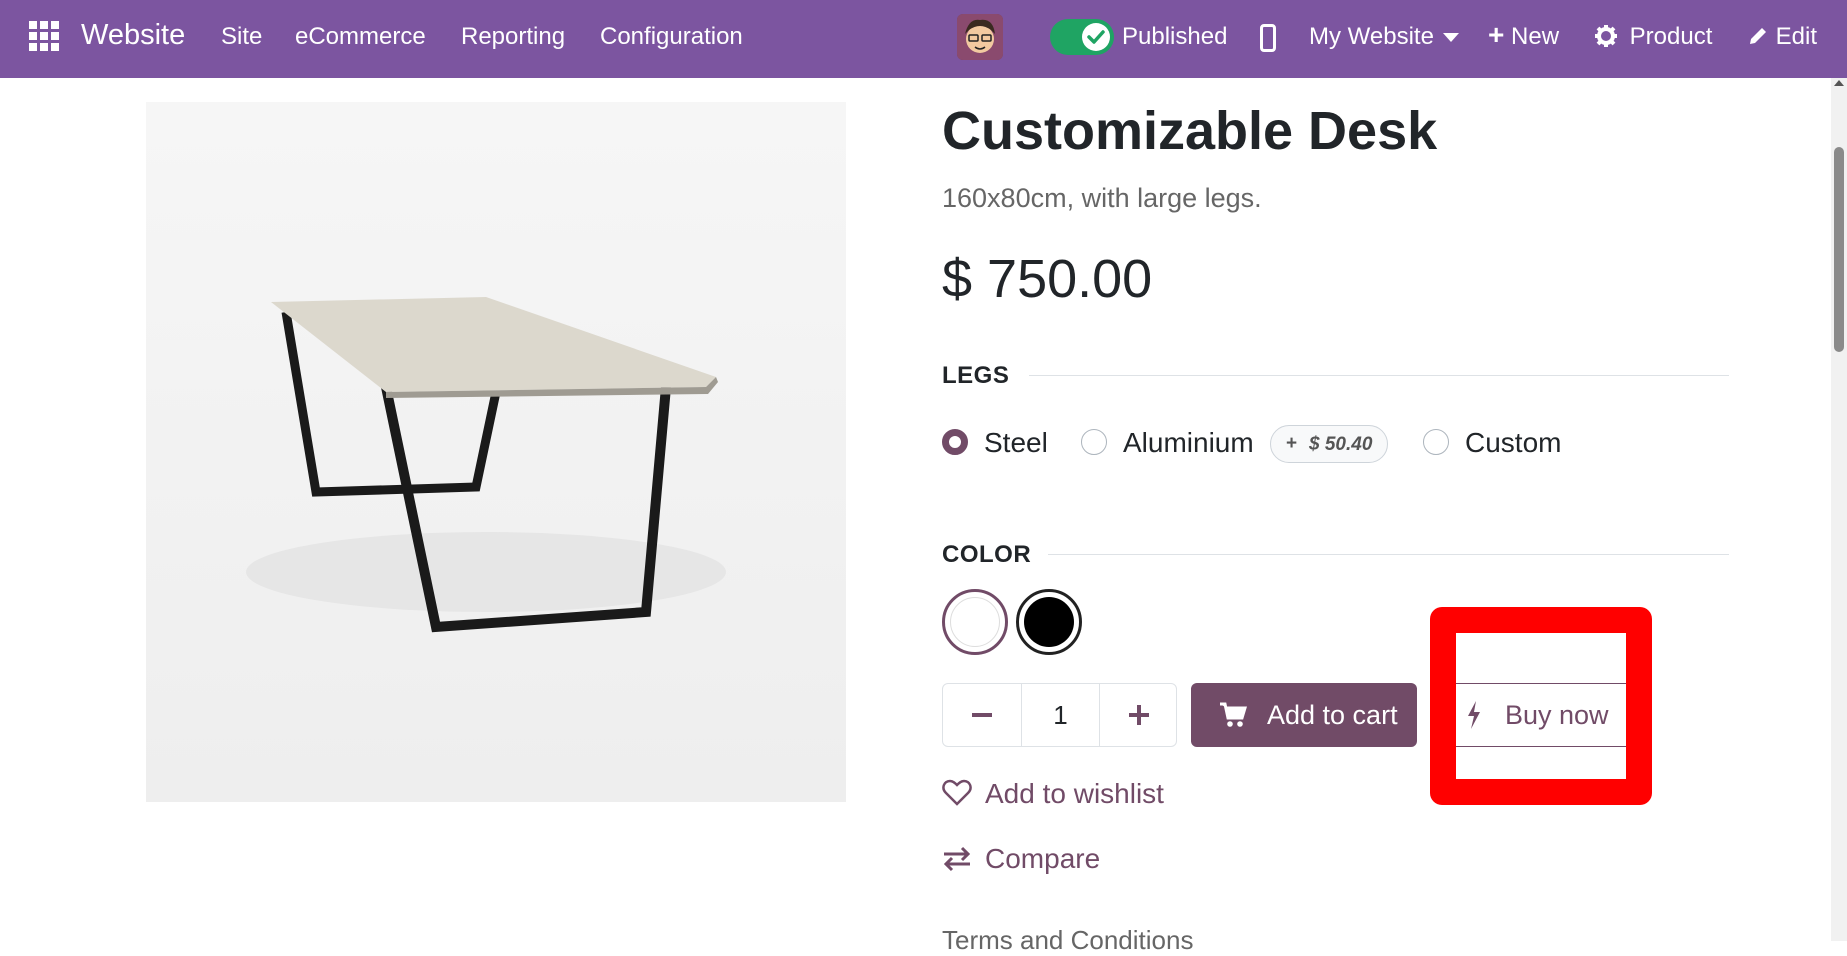  Describe the element at coordinates (1174, 37) in the screenshot. I see `published-label: Published` at that location.